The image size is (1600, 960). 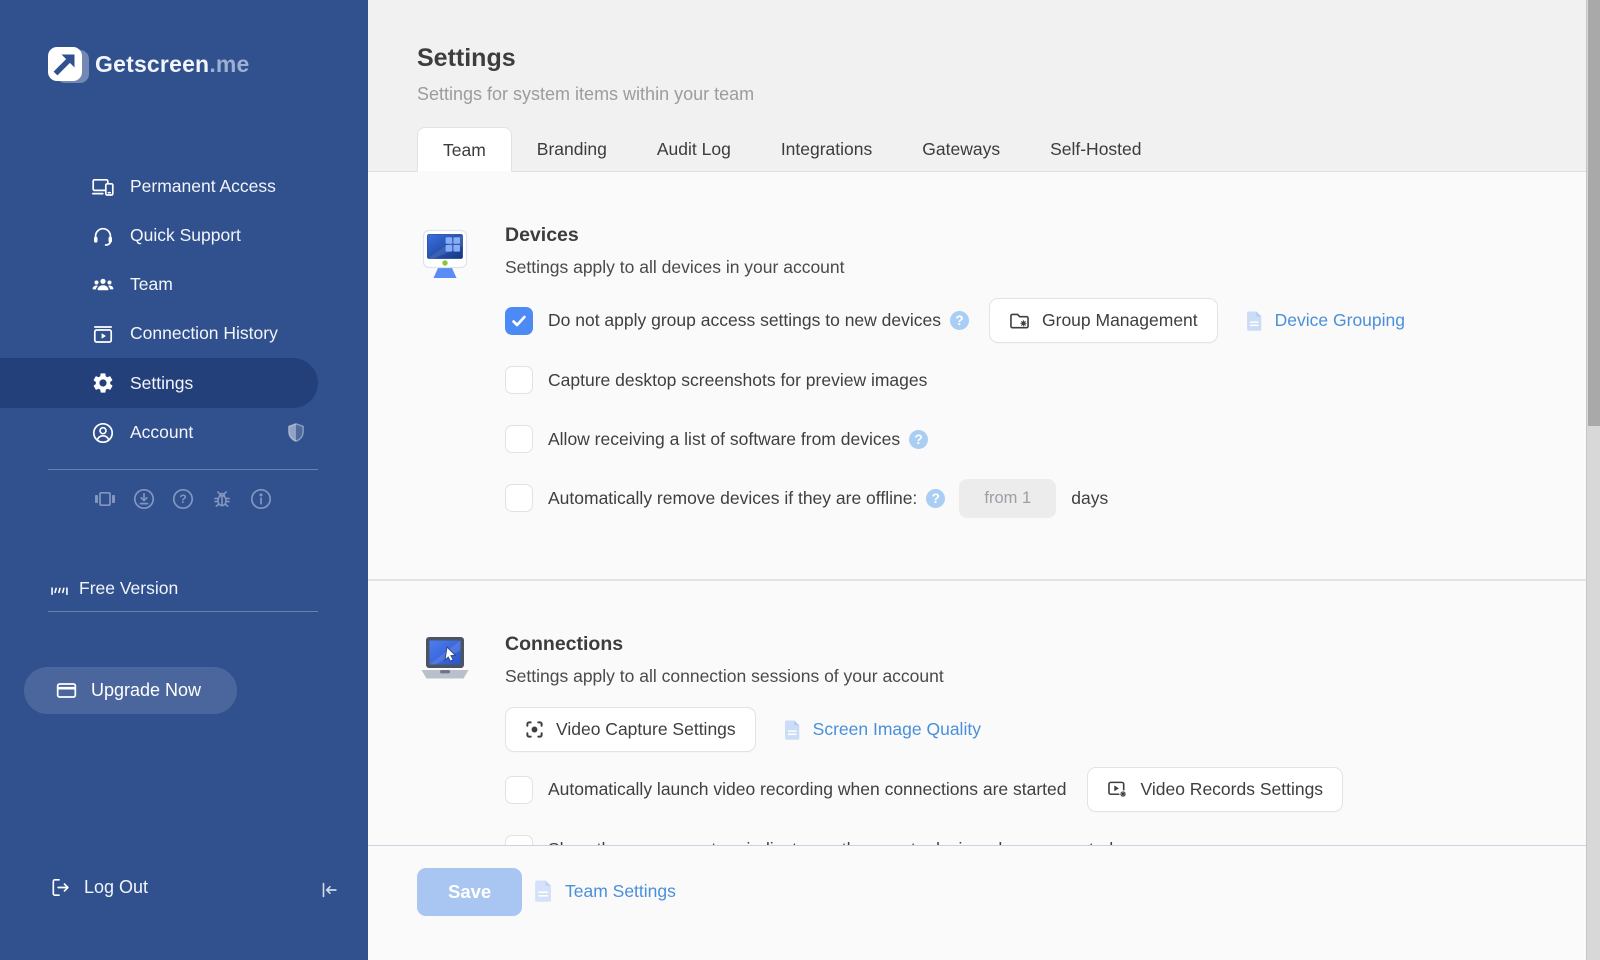 I want to click on collapse-sidebar-icon, so click(x=329, y=890).